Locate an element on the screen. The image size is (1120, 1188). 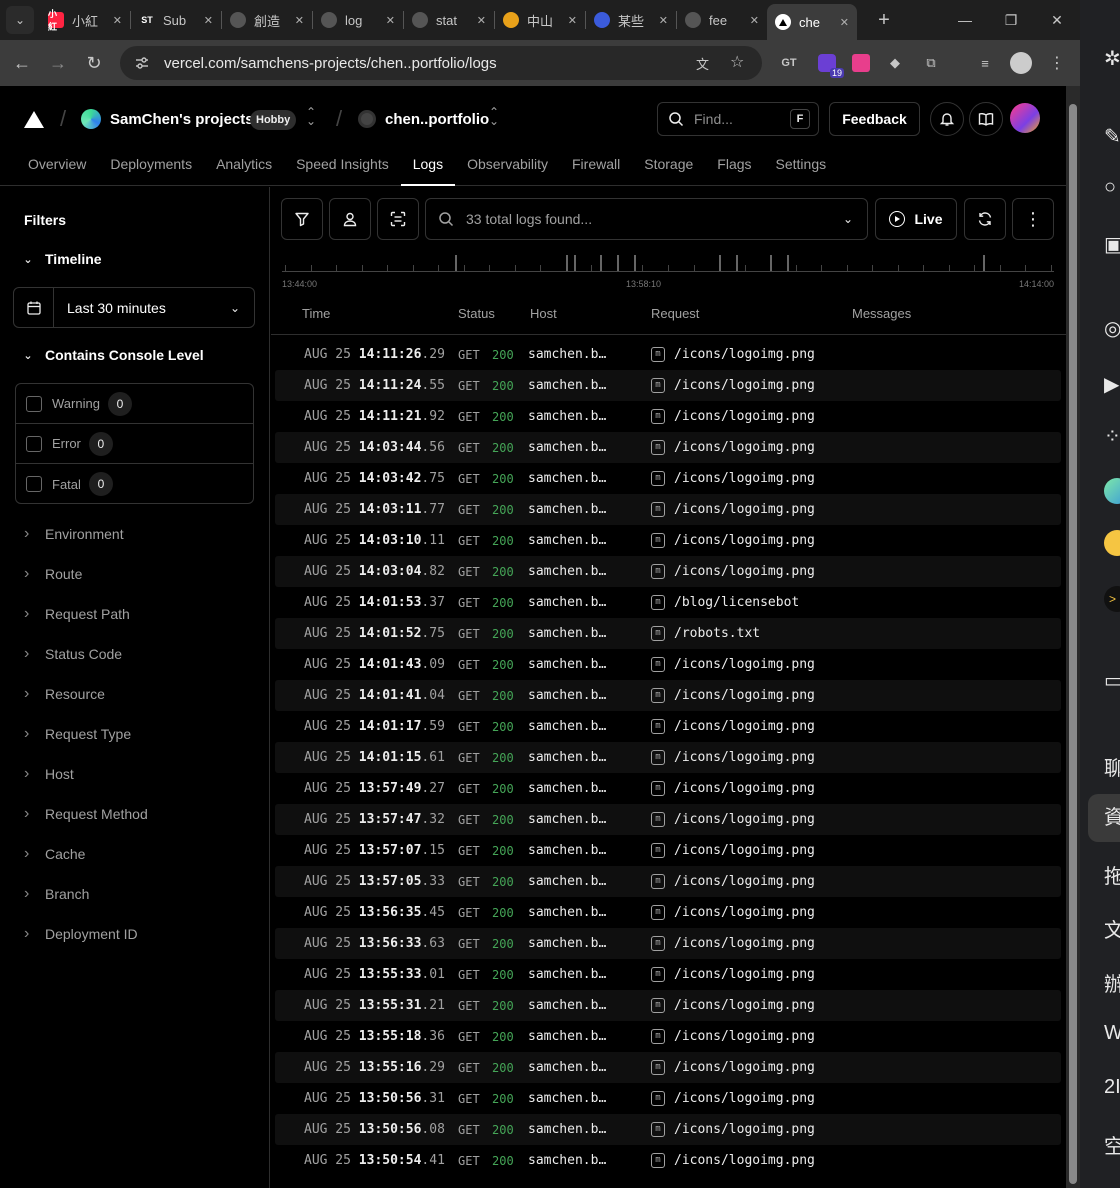
refresh-button is located at coordinates (985, 219).